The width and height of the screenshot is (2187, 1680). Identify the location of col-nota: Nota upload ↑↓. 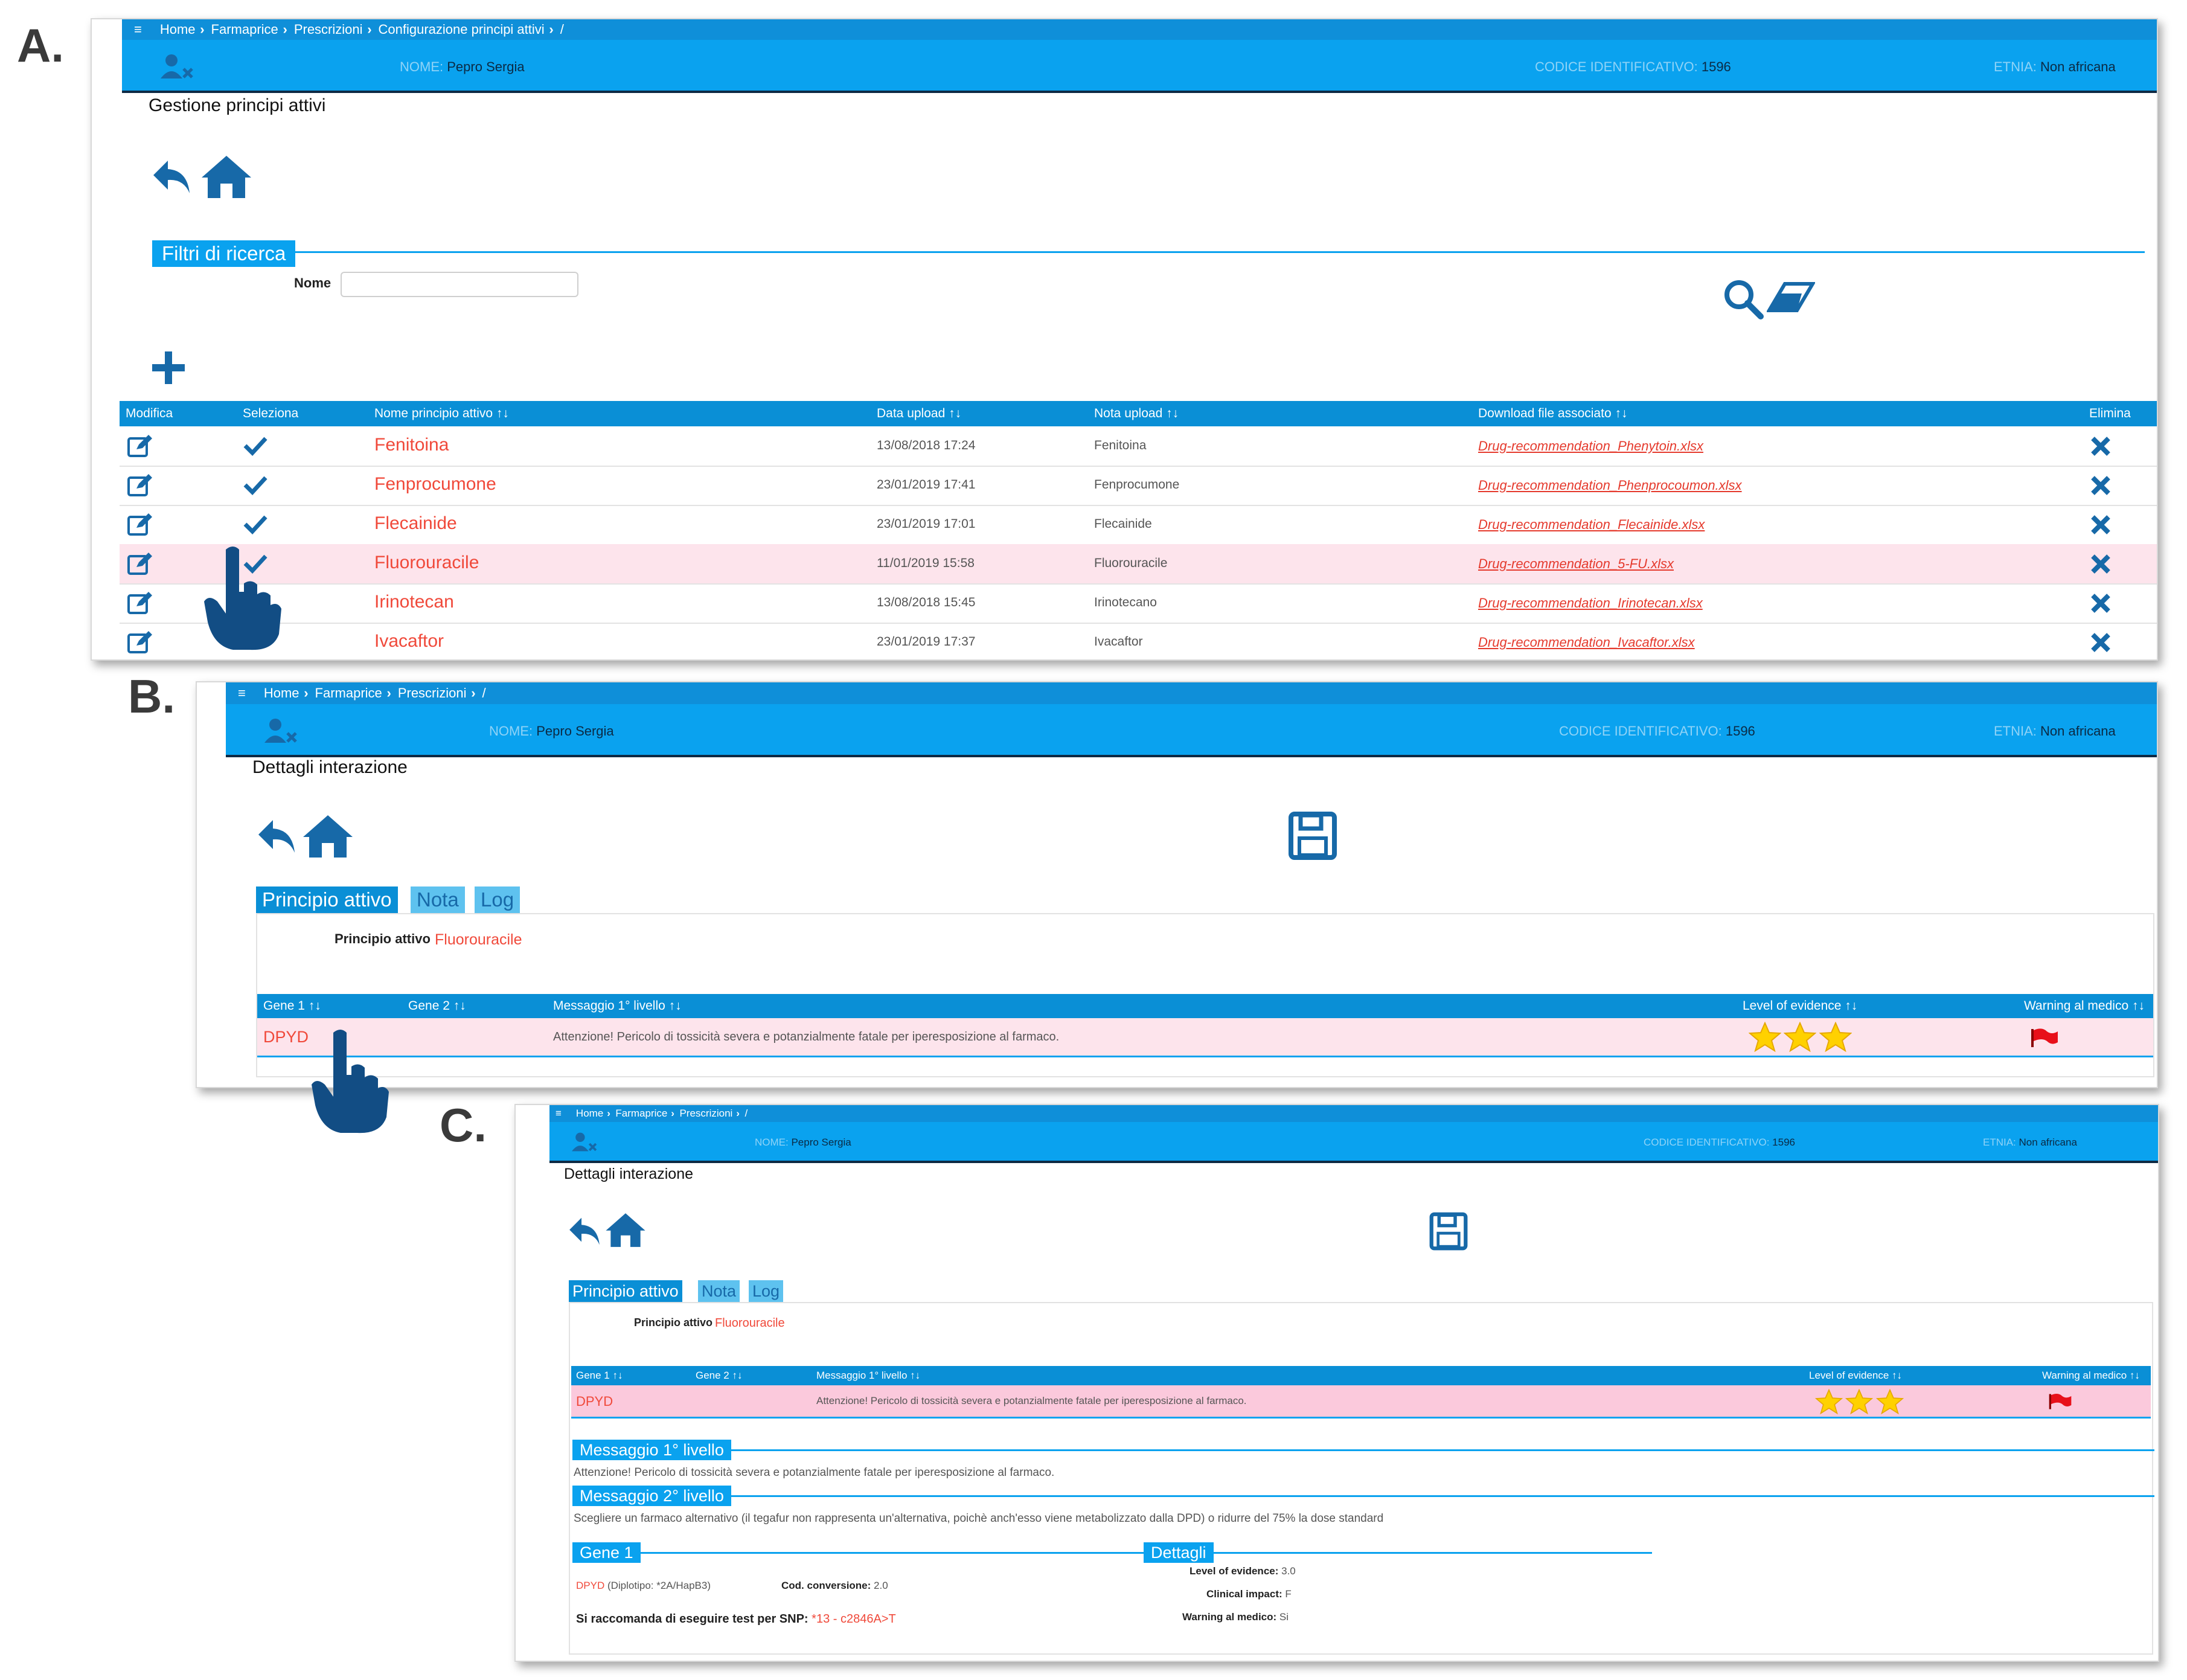
(1136, 413).